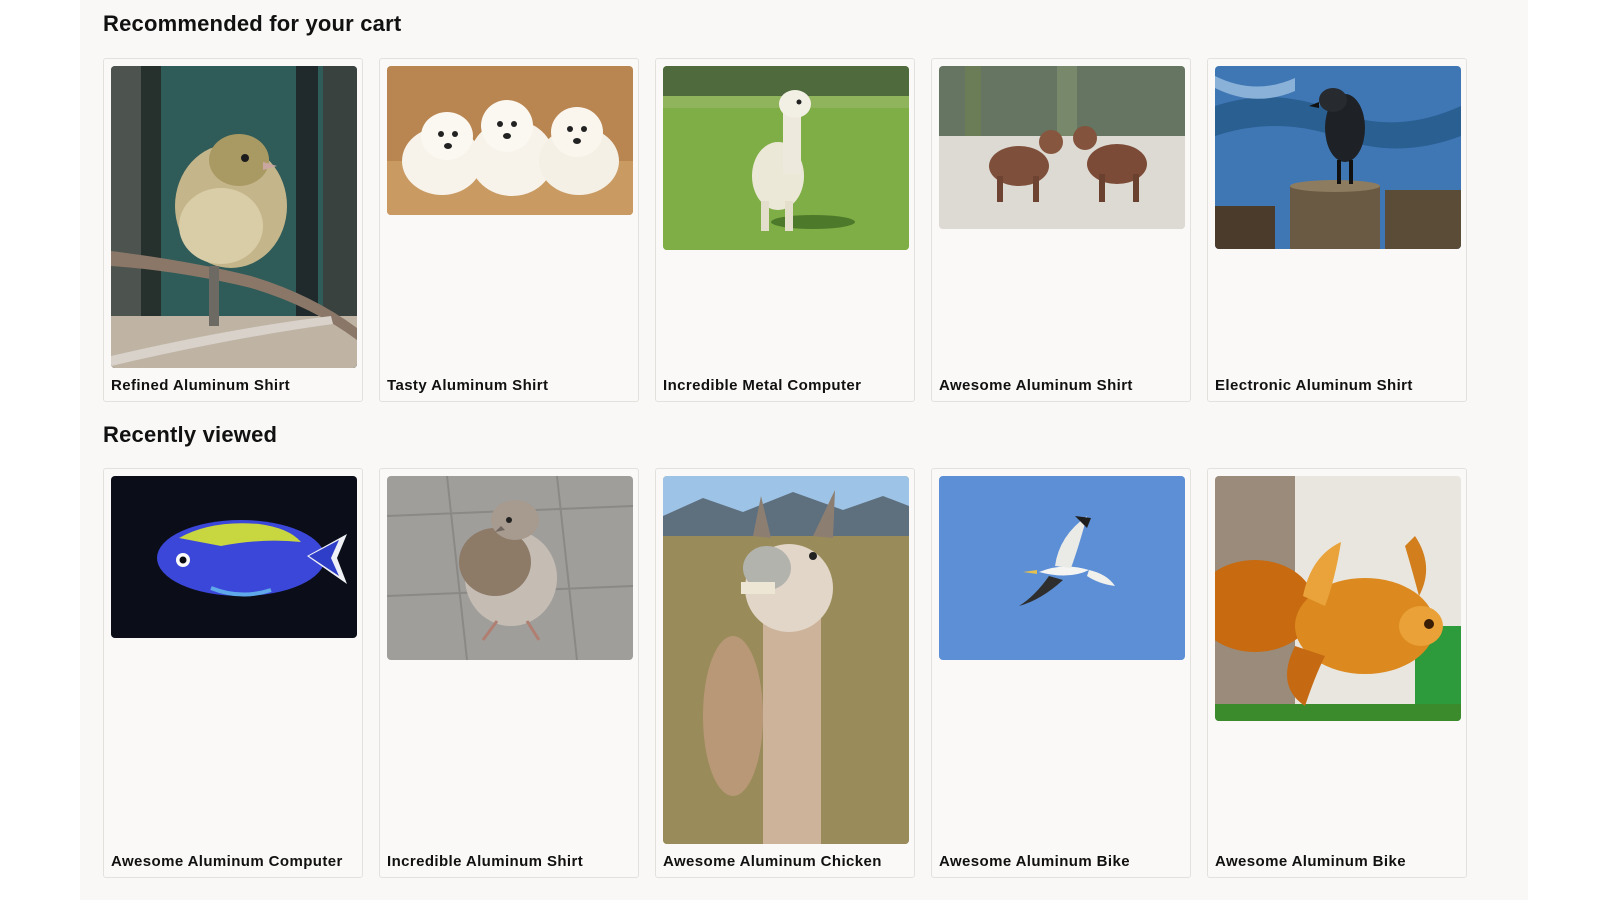 This screenshot has width=1600, height=900. I want to click on product-card: Awesome Aluminum Shirt, so click(1061, 230).